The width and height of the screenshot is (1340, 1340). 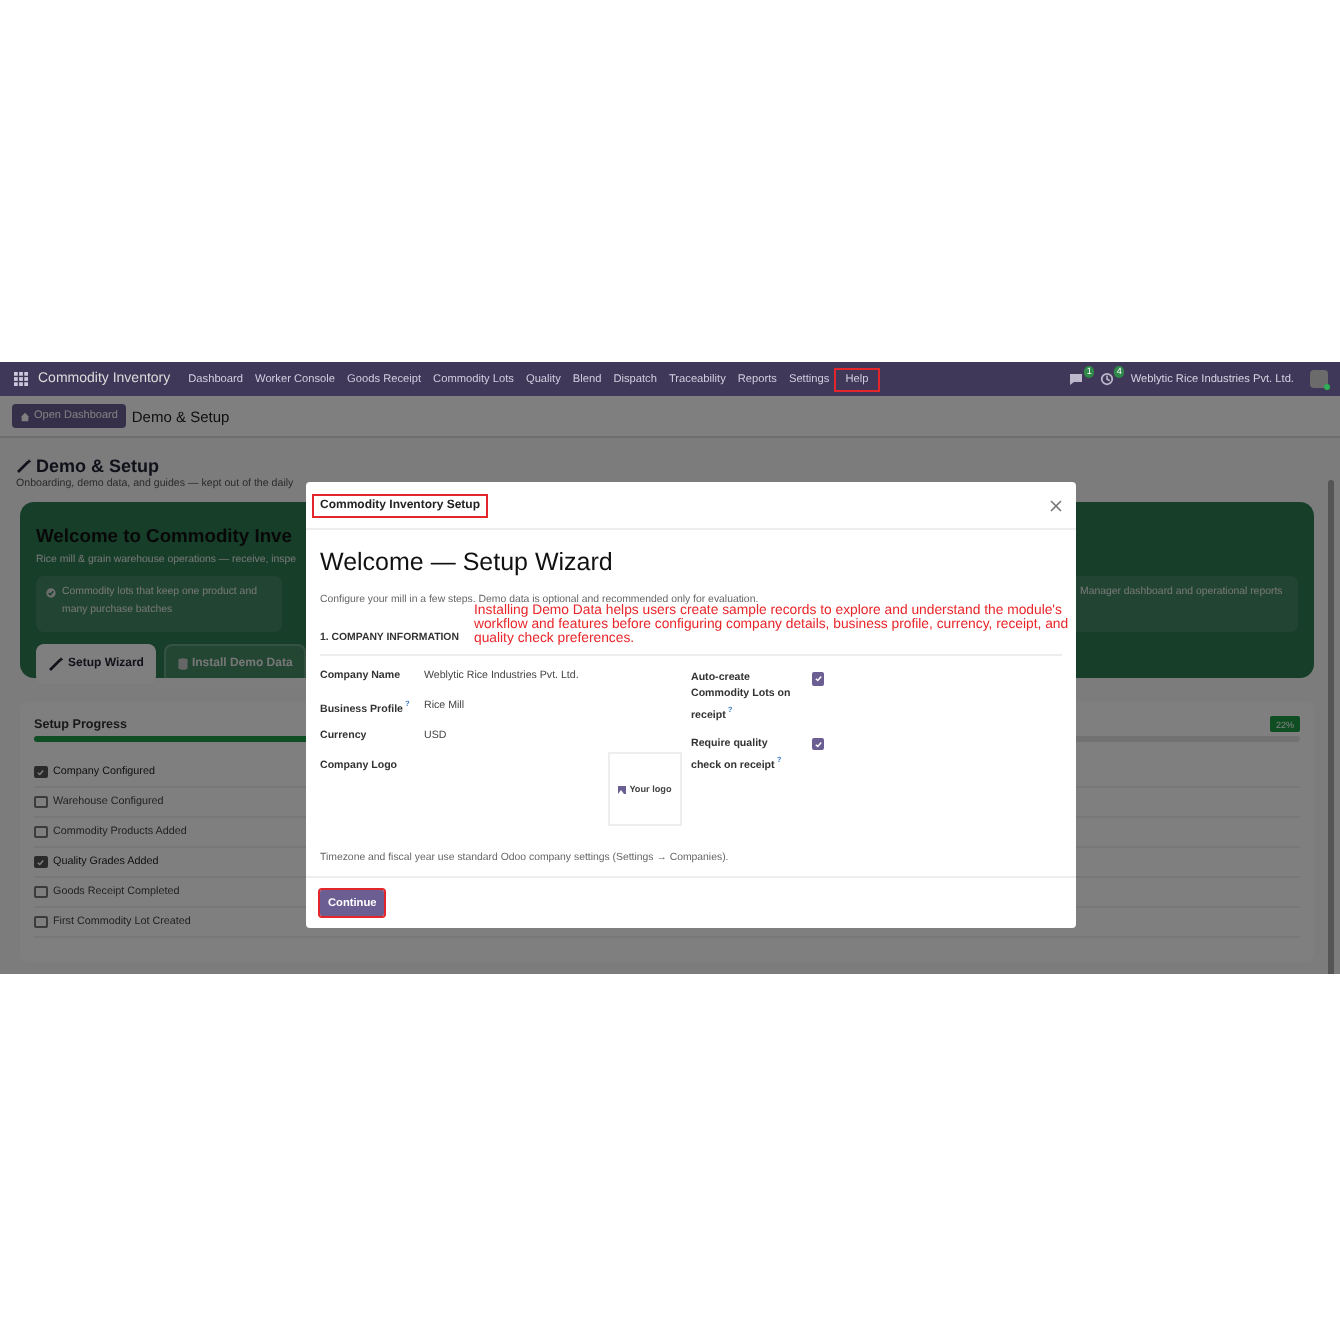 What do you see at coordinates (467, 562) in the screenshot?
I see `wizard-title: Welcome — Setup Wizard` at bounding box center [467, 562].